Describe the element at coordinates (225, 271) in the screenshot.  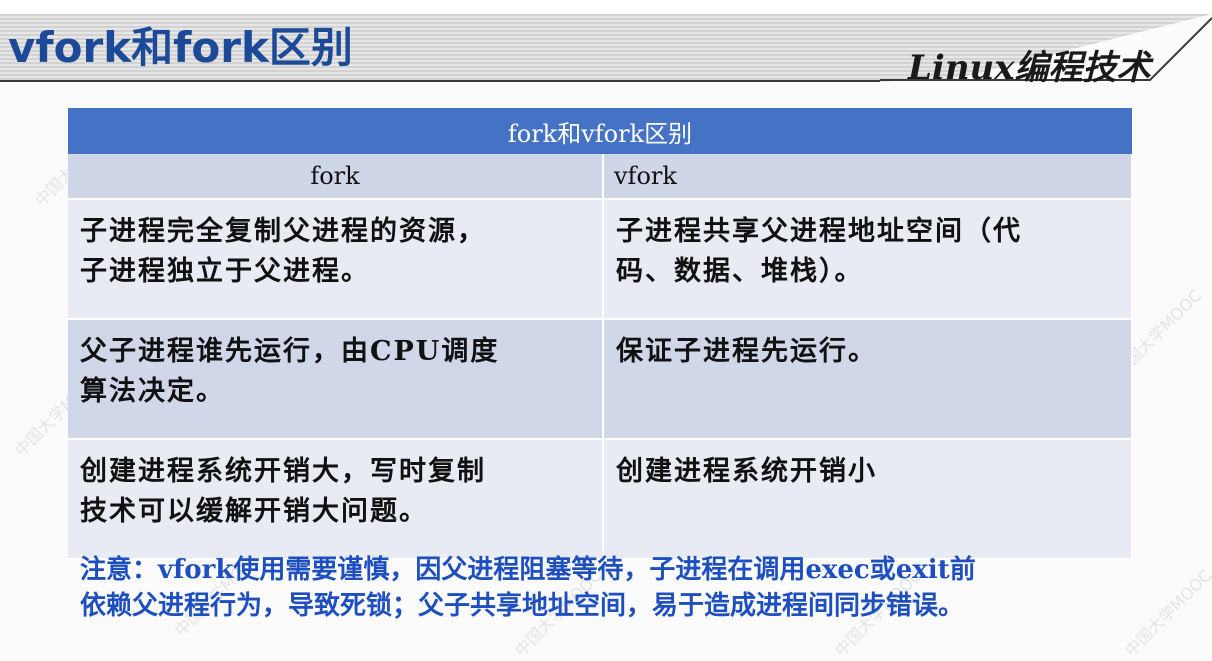
I see `cell-line: 子进程独立于父进程。` at that location.